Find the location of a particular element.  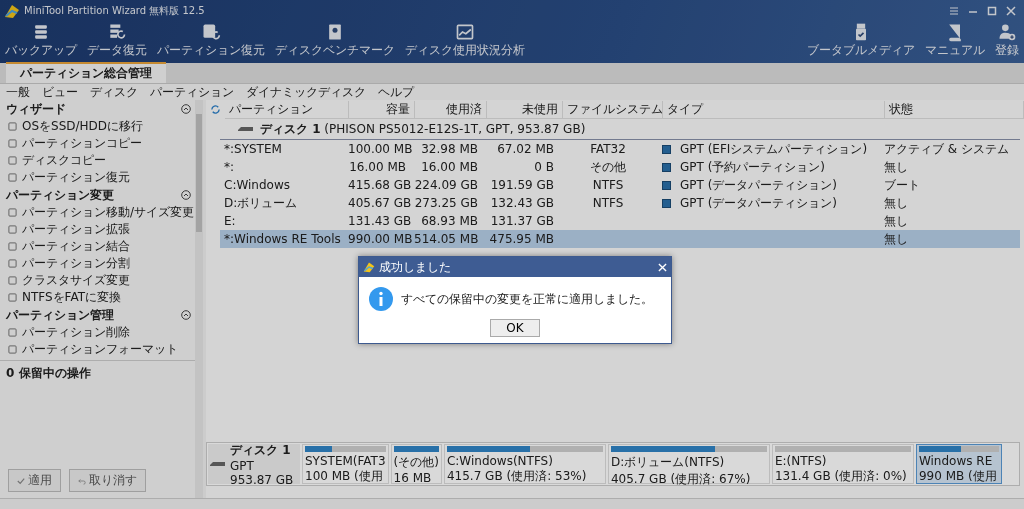

table-cell-text: 32.98 MB is located at coordinates (449, 149).